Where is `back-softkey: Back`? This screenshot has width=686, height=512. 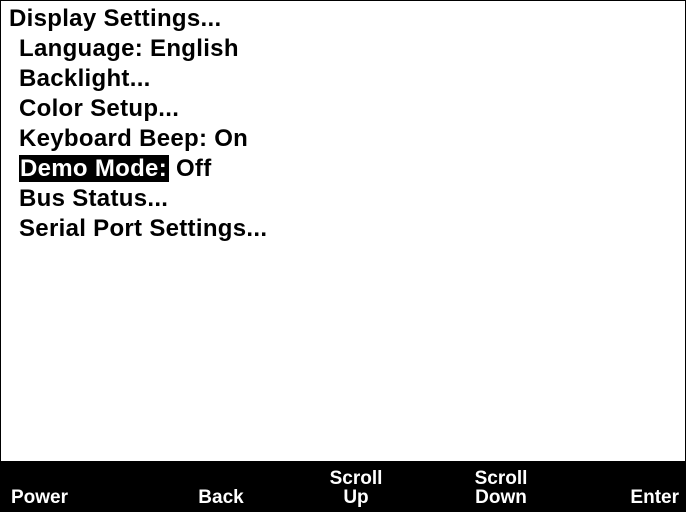
back-softkey: Back is located at coordinates (221, 486).